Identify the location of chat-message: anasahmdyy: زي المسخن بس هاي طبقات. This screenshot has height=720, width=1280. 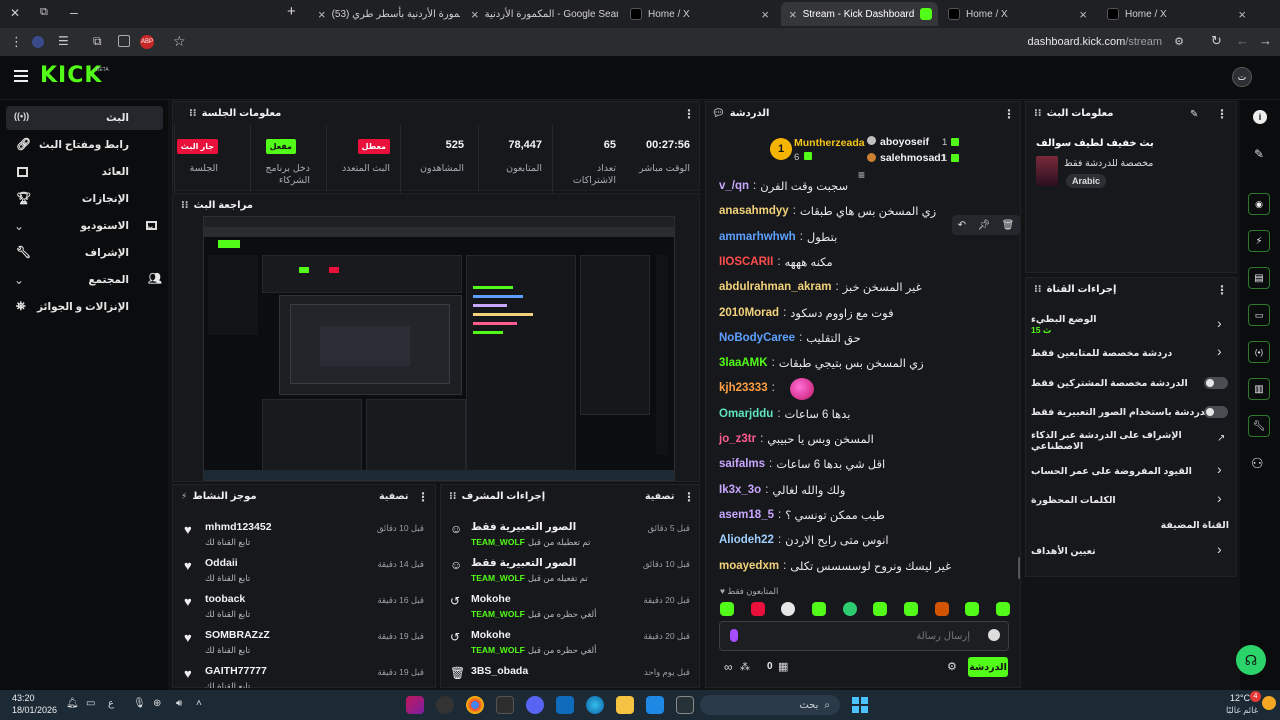
(827, 211).